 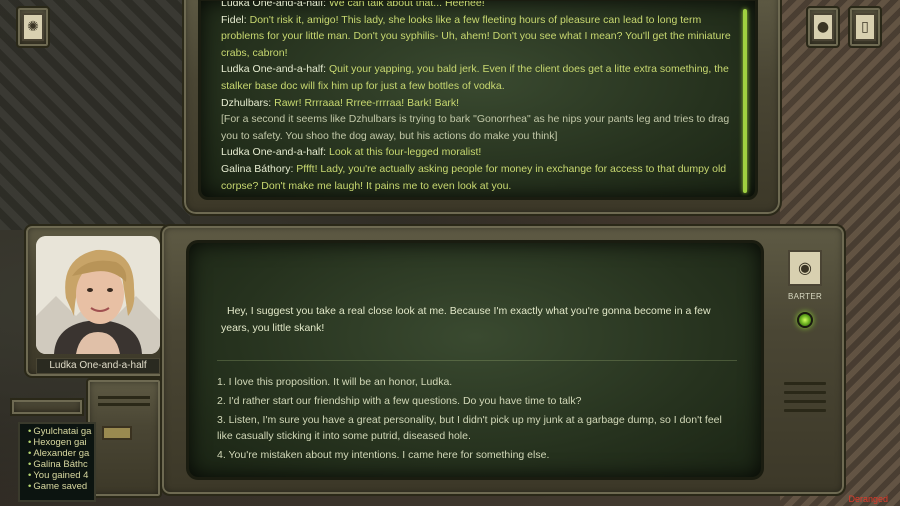 I want to click on side-column-panel, so click(x=124, y=438).